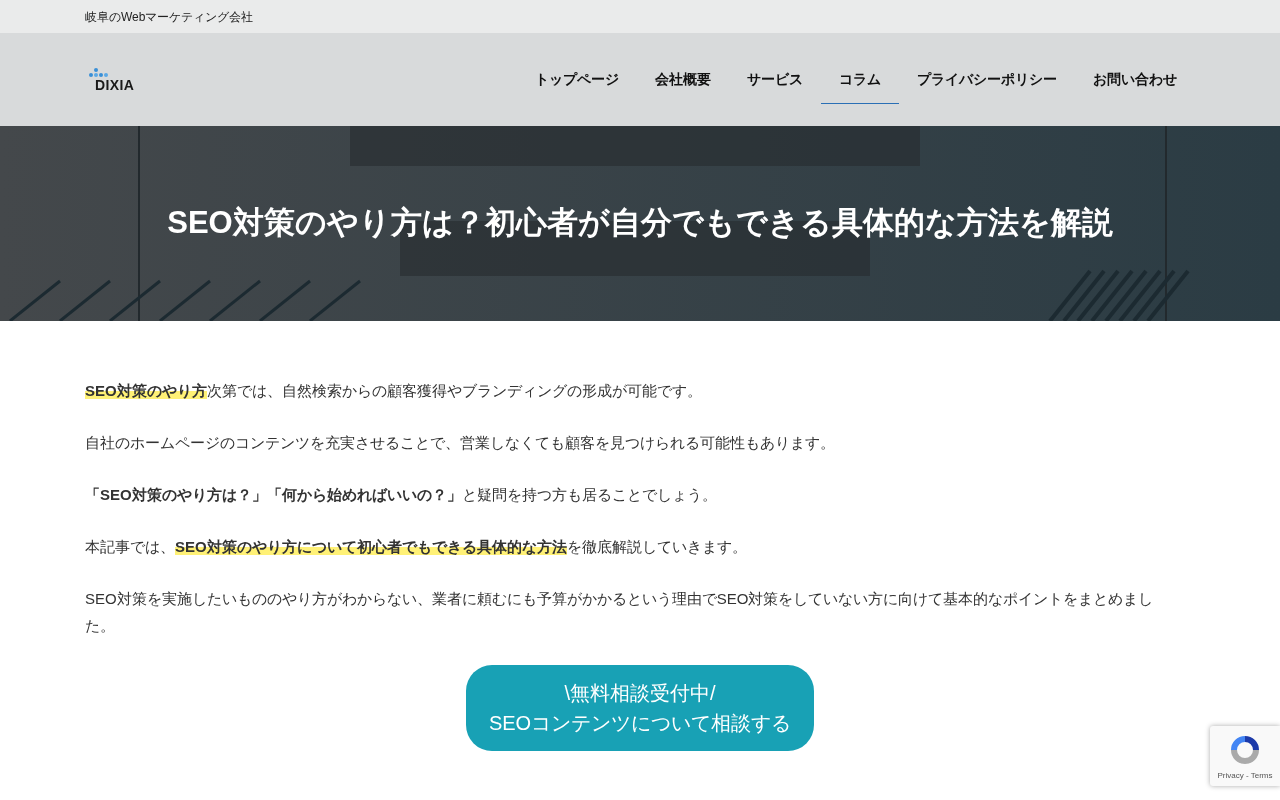 The image size is (1280, 800). I want to click on logo-text: DIXIA, so click(115, 85).